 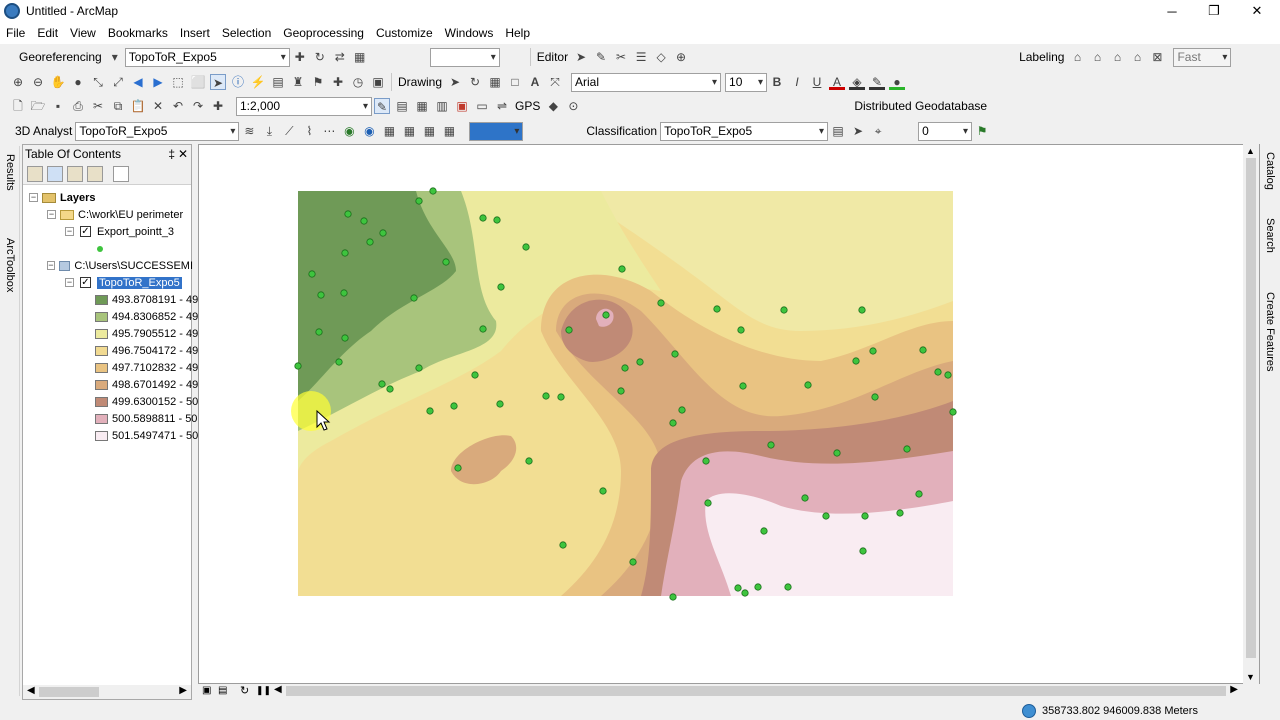 I want to click on color-ramp-combo, so click(x=496, y=131).